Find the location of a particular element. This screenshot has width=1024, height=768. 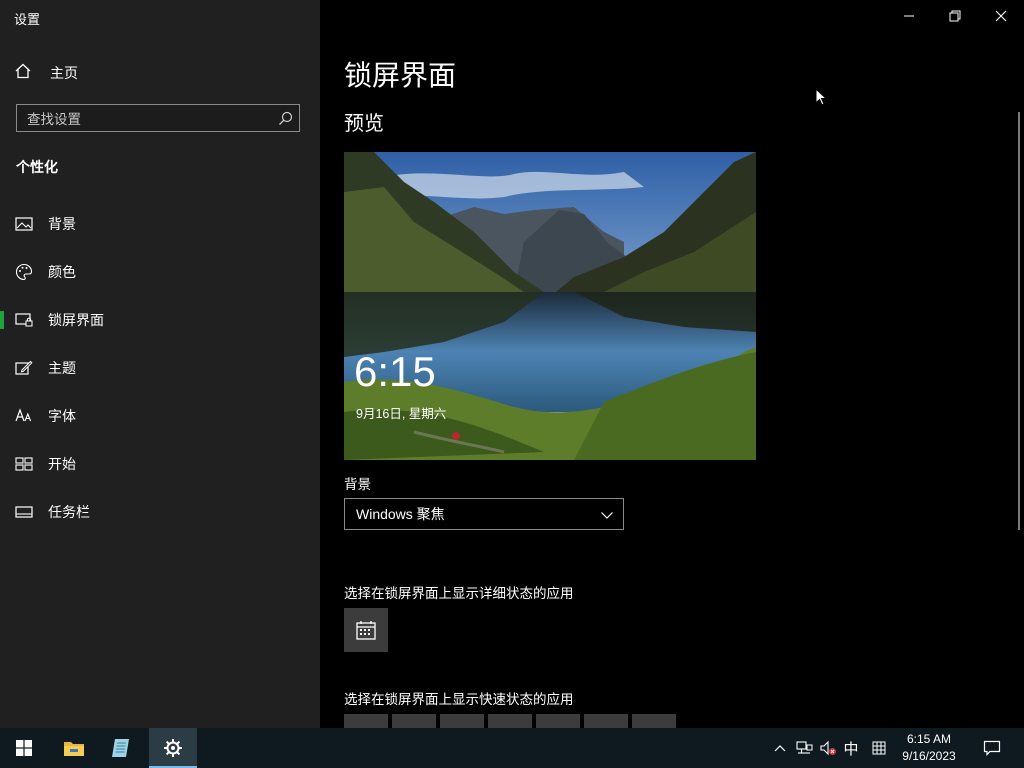

palette-icon is located at coordinates (24, 272).